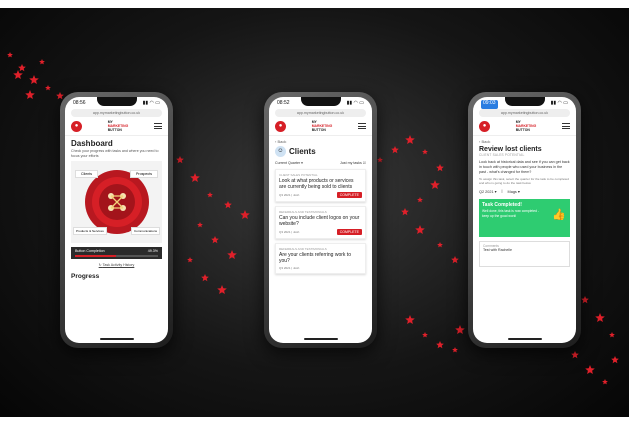 This screenshot has width=629, height=425. I want to click on segment-clients: Clients, so click(86, 174).